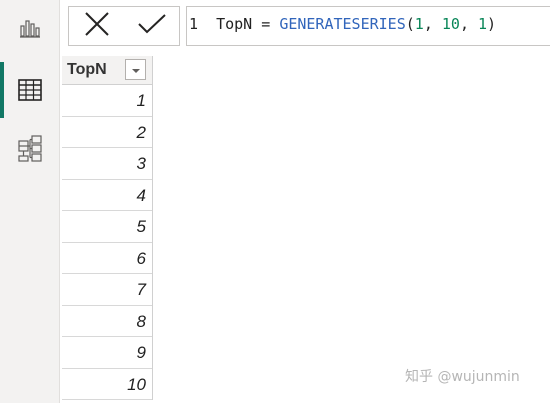 The height and width of the screenshot is (403, 550). What do you see at coordinates (107, 384) in the screenshot?
I see `table-row: 10` at bounding box center [107, 384].